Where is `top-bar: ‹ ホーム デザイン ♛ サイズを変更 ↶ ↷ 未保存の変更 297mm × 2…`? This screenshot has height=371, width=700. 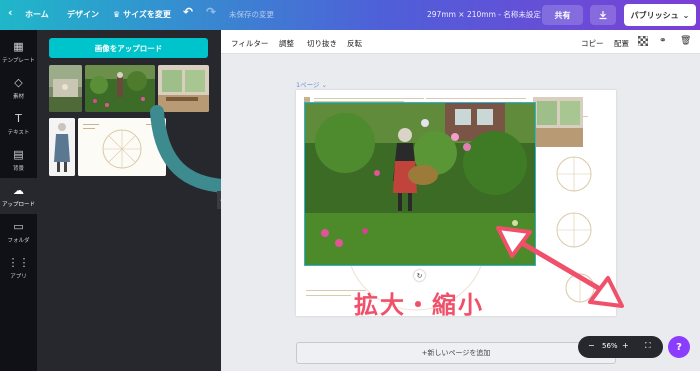
top-bar: ‹ ホーム デザイン ♛ サイズを変更 ↶ ↷ 未保存の変更 297mm × 2… is located at coordinates (350, 15).